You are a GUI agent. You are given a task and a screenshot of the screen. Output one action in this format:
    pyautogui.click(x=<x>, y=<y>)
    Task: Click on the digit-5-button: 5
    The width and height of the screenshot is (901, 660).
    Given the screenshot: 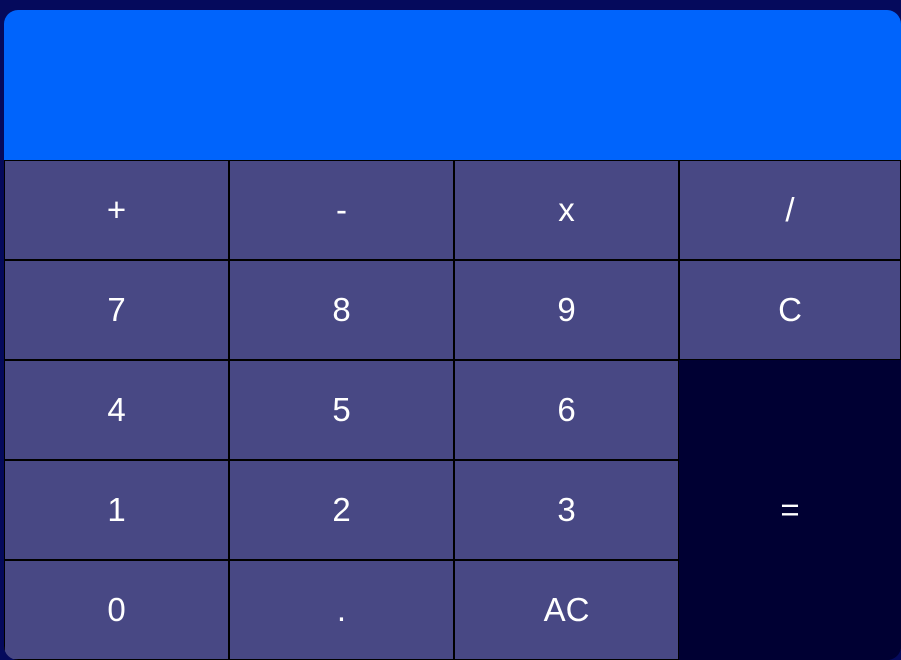 What is the action you would take?
    pyautogui.click(x=341, y=410)
    